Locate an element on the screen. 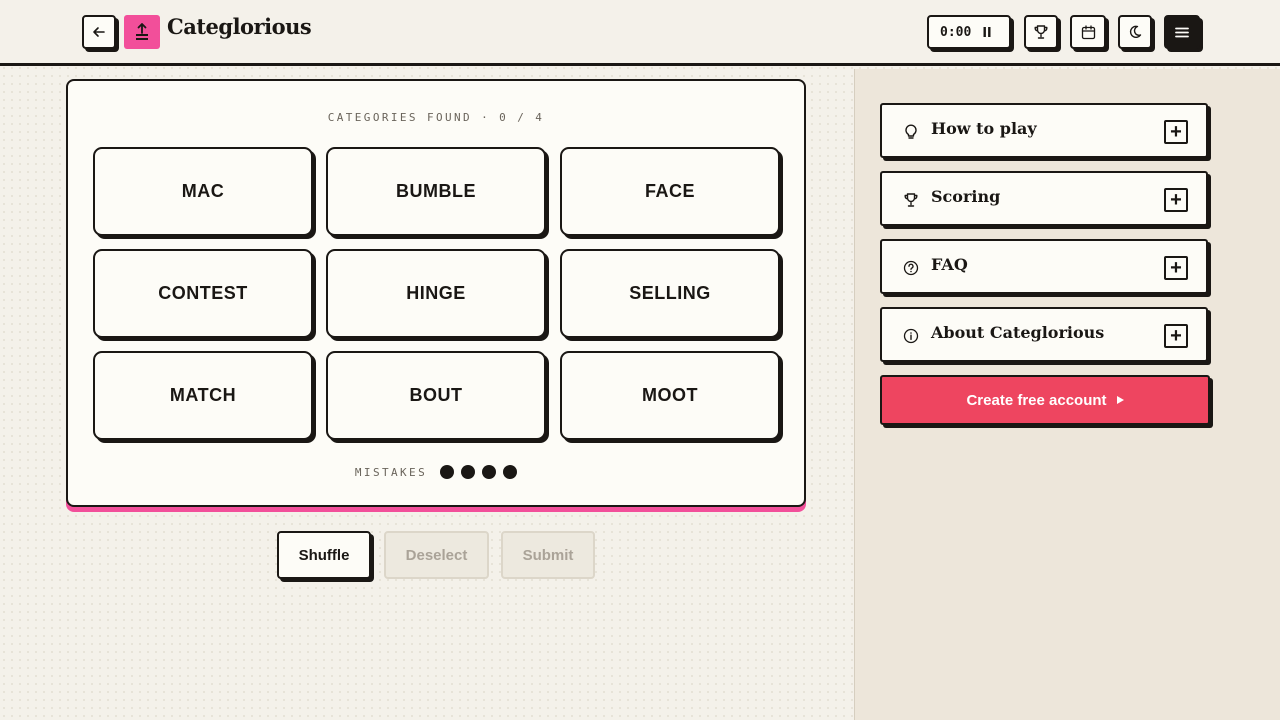  question-circle-icon is located at coordinates (911, 268).